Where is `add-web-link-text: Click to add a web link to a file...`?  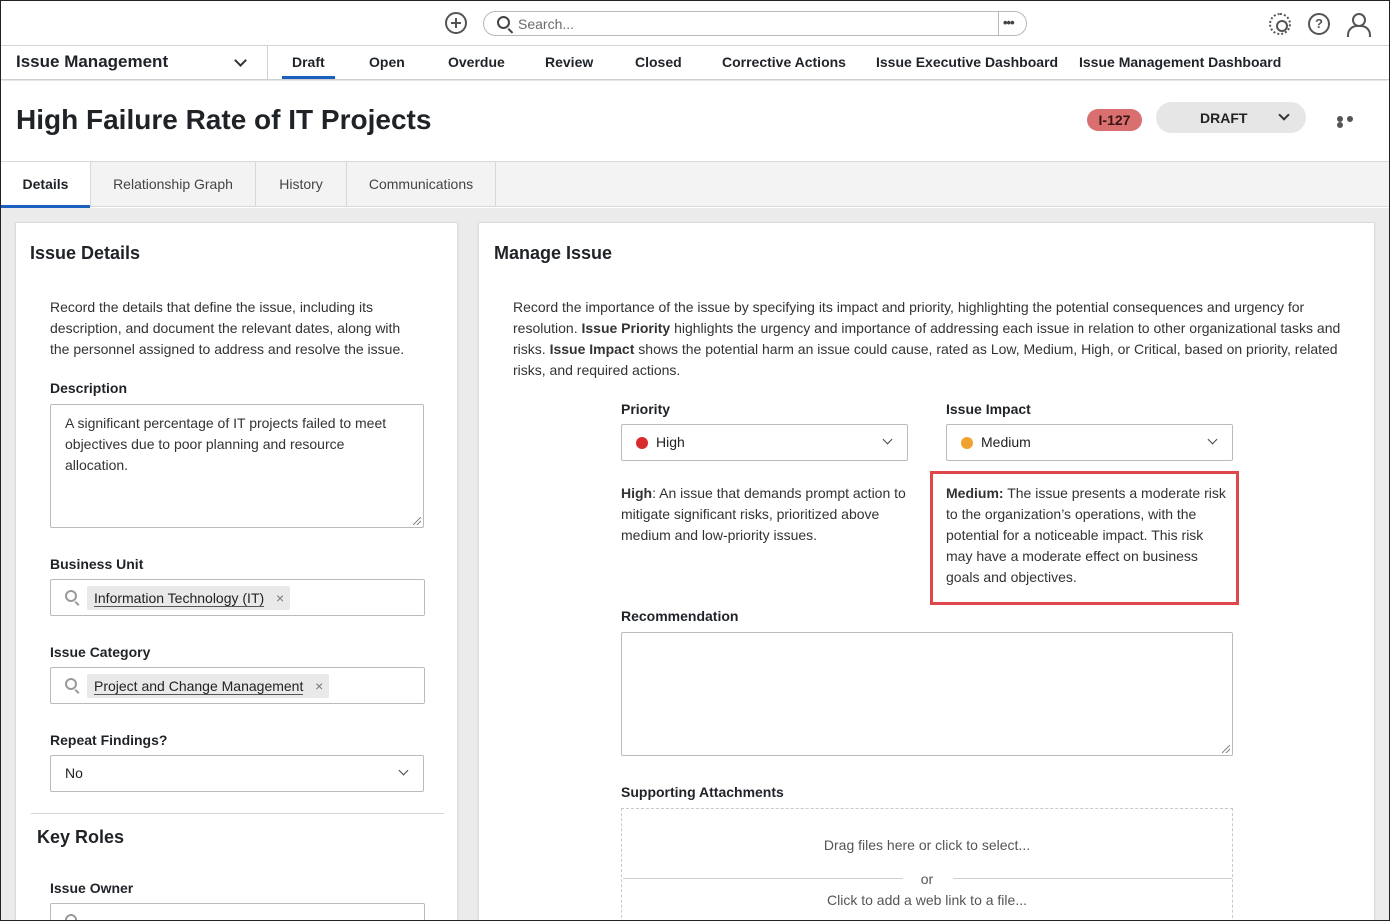
add-web-link-text: Click to add a web link to a file... is located at coordinates (927, 900).